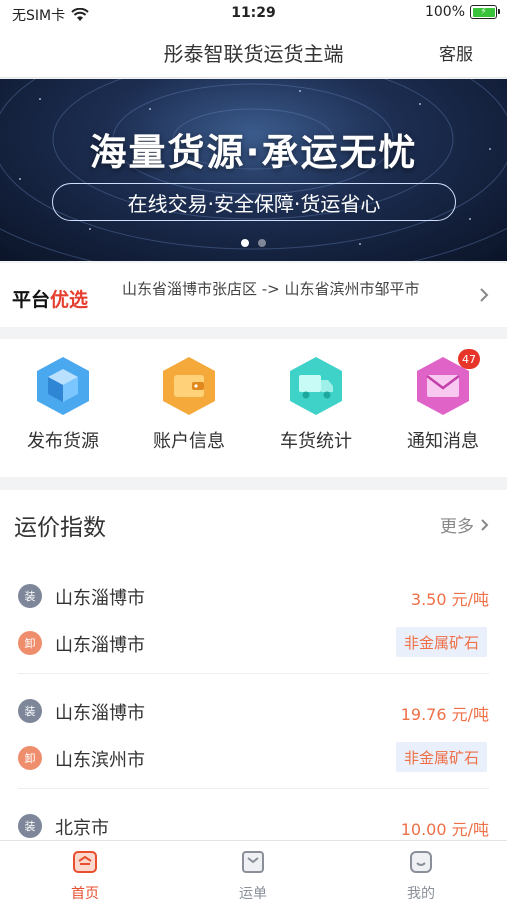  Describe the element at coordinates (253, 862) in the screenshot. I see `waybill-icon` at that location.